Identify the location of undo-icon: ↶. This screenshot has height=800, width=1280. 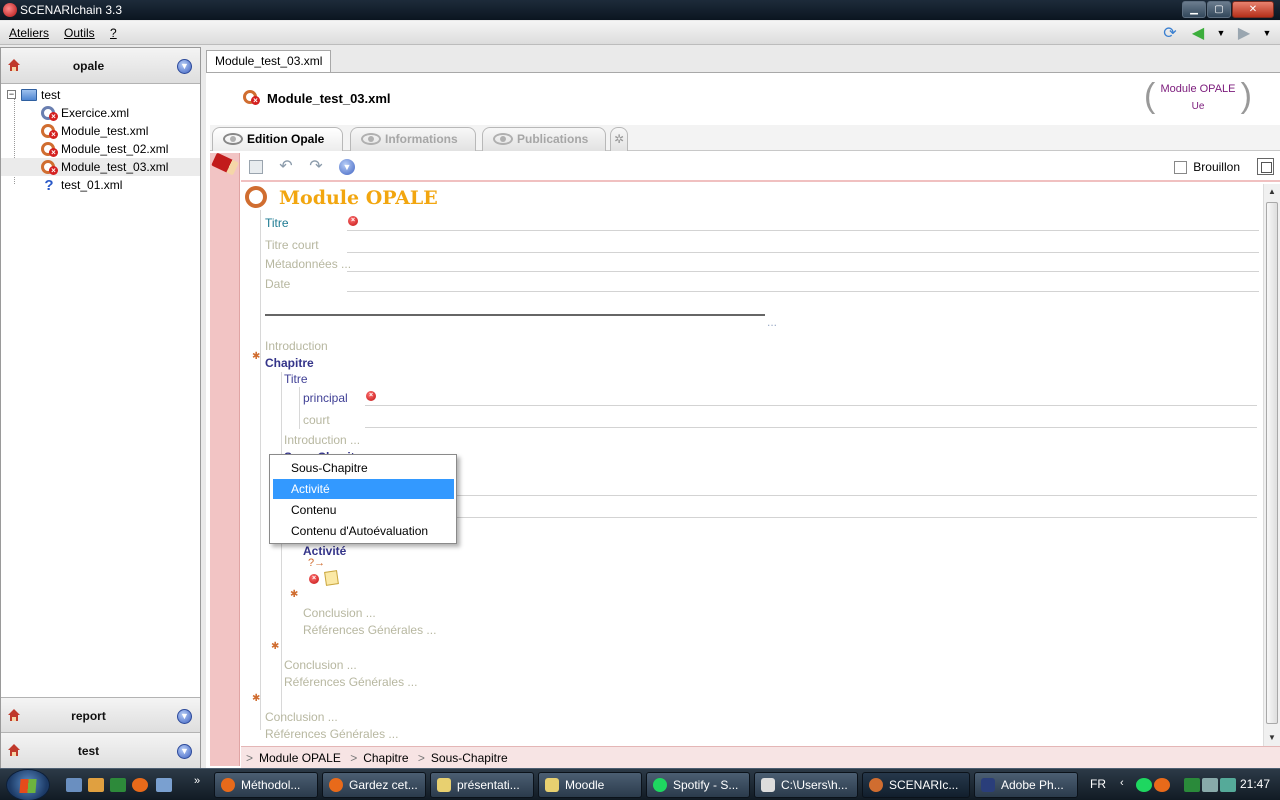
(286, 167).